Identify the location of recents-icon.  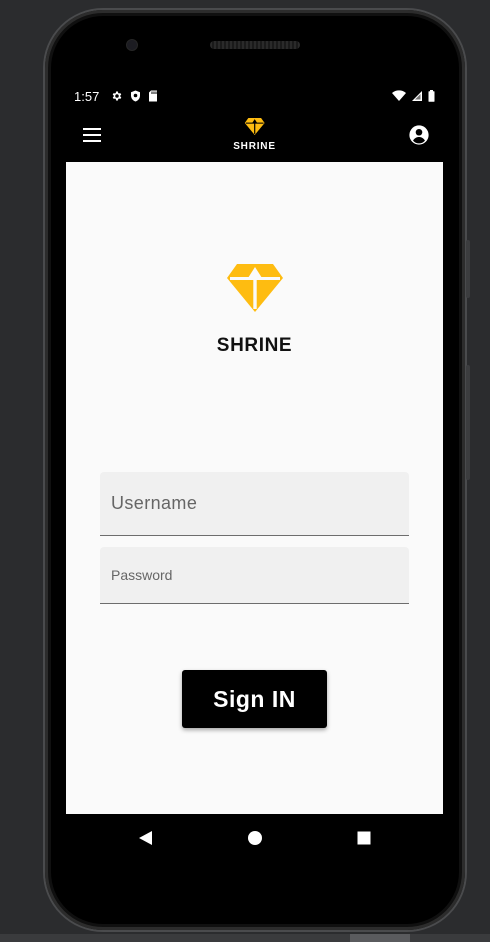
(364, 838).